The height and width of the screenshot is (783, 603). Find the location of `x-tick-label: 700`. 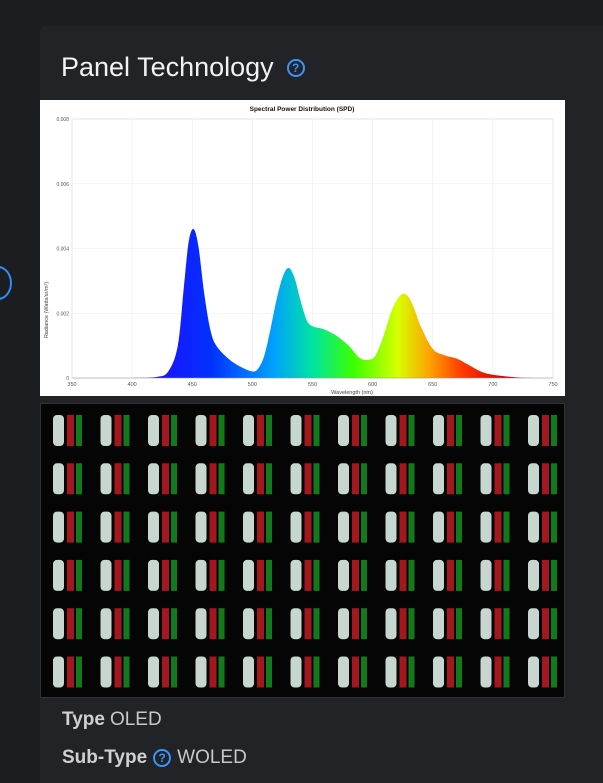

x-tick-label: 700 is located at coordinates (492, 385).